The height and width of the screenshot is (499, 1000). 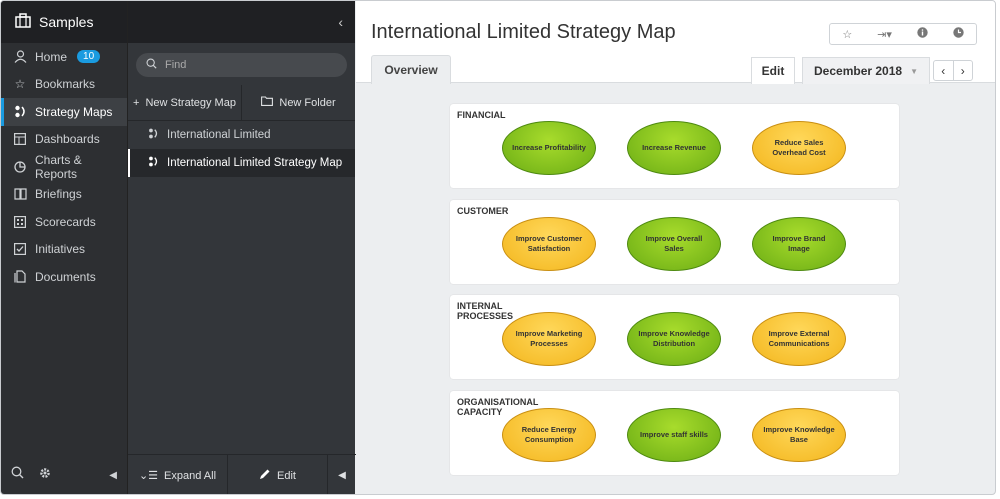 I want to click on sidebar-item-initiatives: Initiatives, so click(x=64, y=250).